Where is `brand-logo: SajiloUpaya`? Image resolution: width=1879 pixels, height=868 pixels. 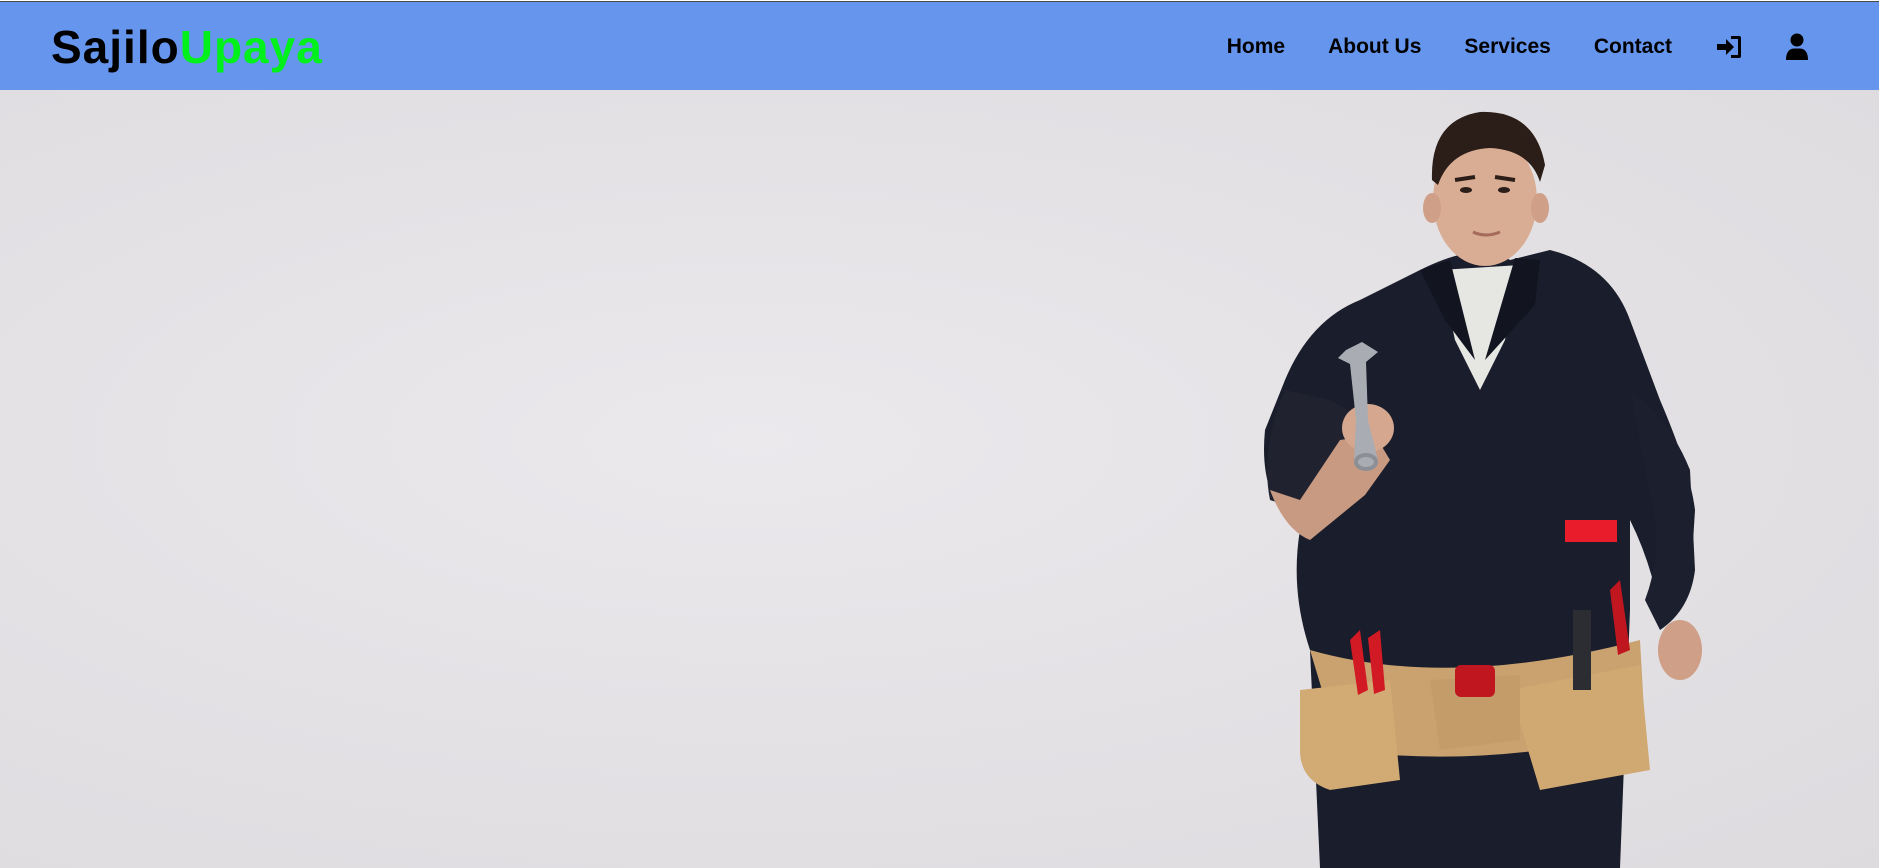 brand-logo: SajiloUpaya is located at coordinates (187, 47).